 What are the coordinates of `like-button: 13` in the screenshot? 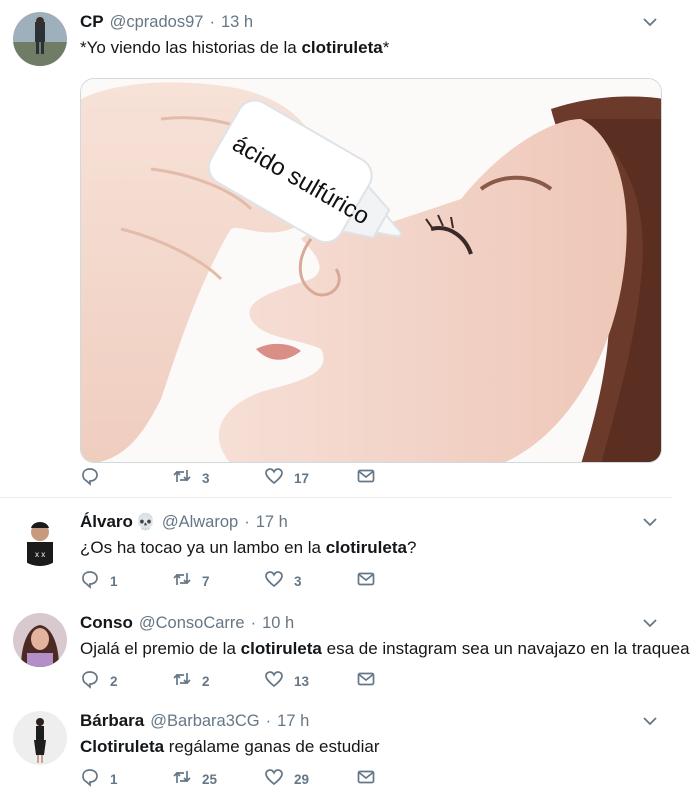 It's located at (286, 681).